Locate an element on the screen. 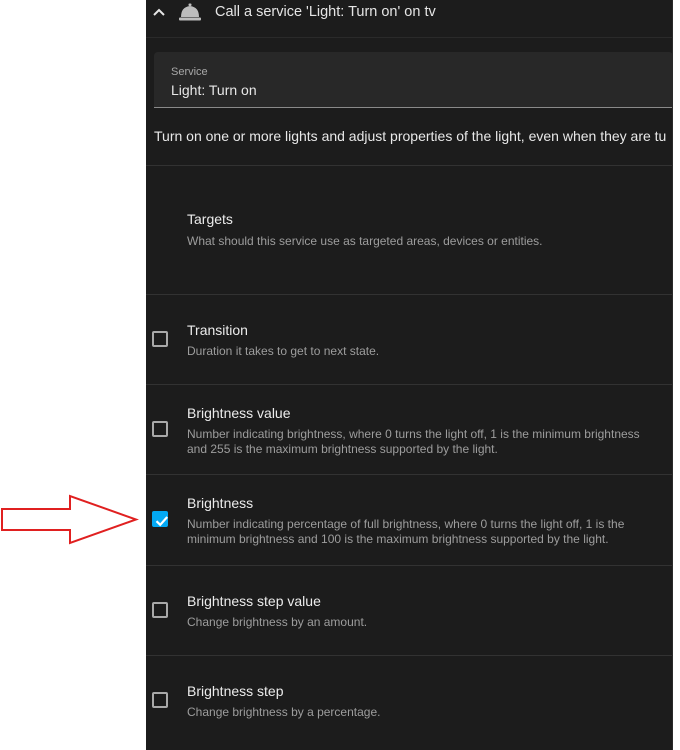 The height and width of the screenshot is (750, 680). action-header: Call a service 'Light: Turn on' on tv is located at coordinates (409, 15).